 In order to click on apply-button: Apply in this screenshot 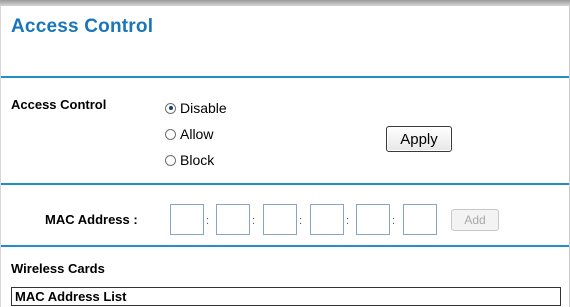, I will do `click(419, 139)`.